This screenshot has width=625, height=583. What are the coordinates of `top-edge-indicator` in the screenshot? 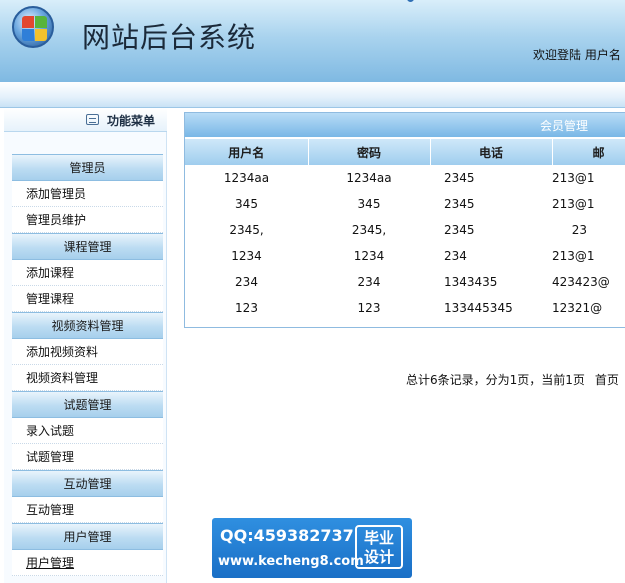 It's located at (452, 1).